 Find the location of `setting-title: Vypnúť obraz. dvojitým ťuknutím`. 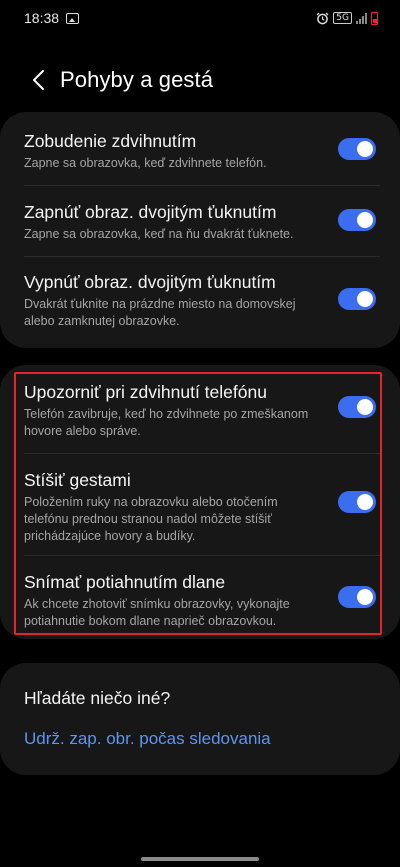

setting-title: Vypnúť obraz. dvojitým ťuknutím is located at coordinates (150, 282).